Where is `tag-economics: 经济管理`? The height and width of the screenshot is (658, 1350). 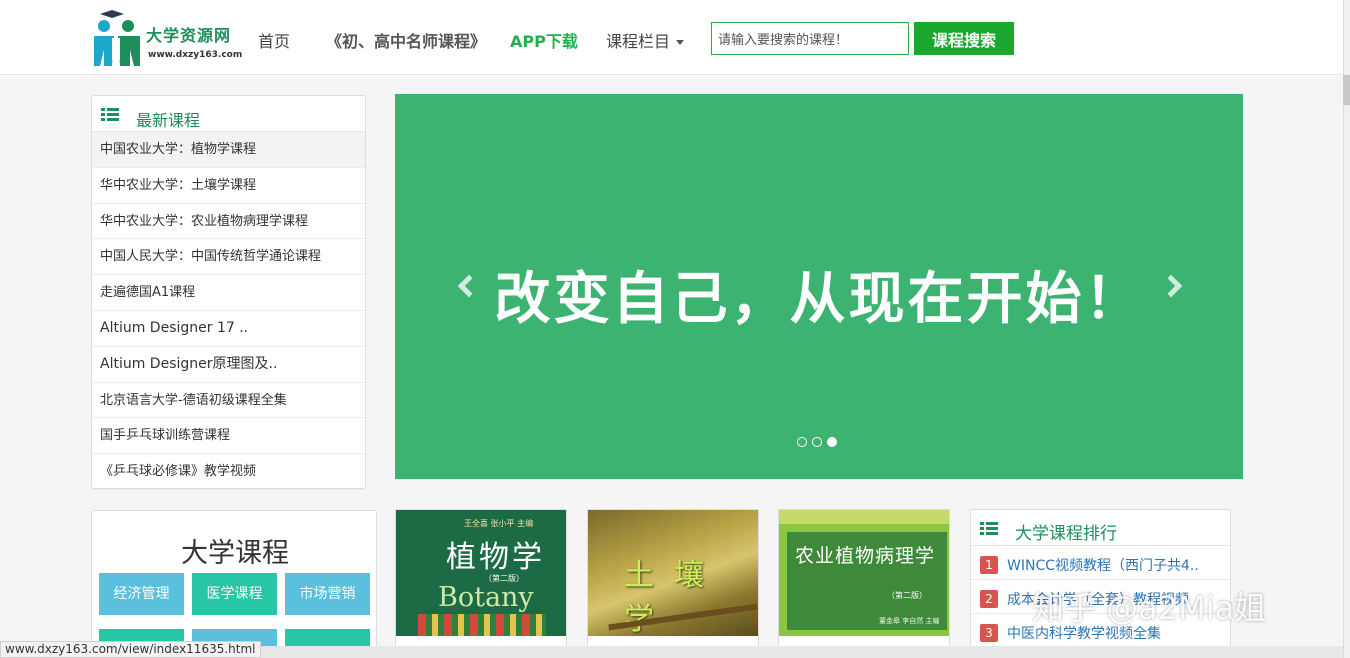 tag-economics: 经济管理 is located at coordinates (141, 594).